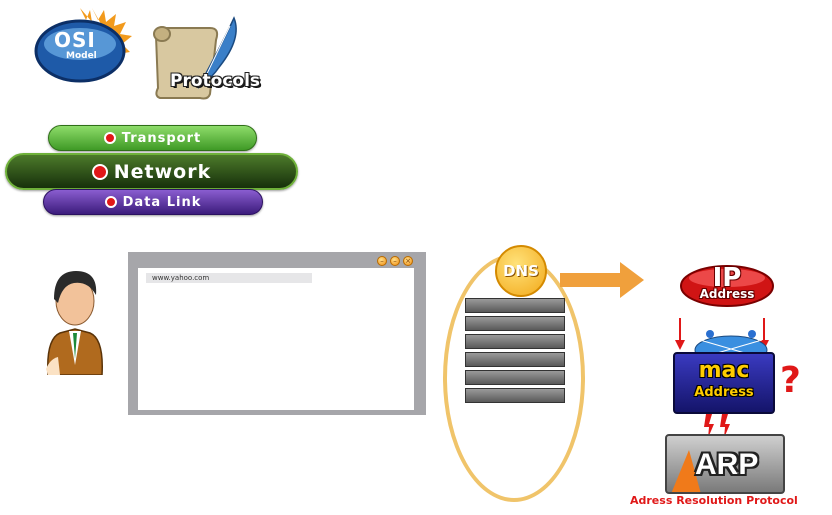 This screenshot has width=832, height=515. What do you see at coordinates (161, 138) in the screenshot?
I see `layer-transport-label: Transport` at bounding box center [161, 138].